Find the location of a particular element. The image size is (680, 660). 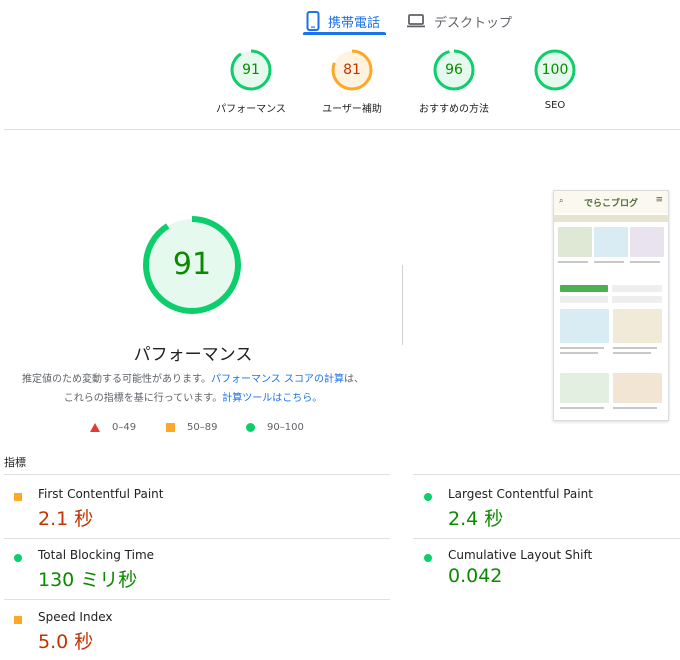

legend-pass: 90–100 is located at coordinates (275, 427).